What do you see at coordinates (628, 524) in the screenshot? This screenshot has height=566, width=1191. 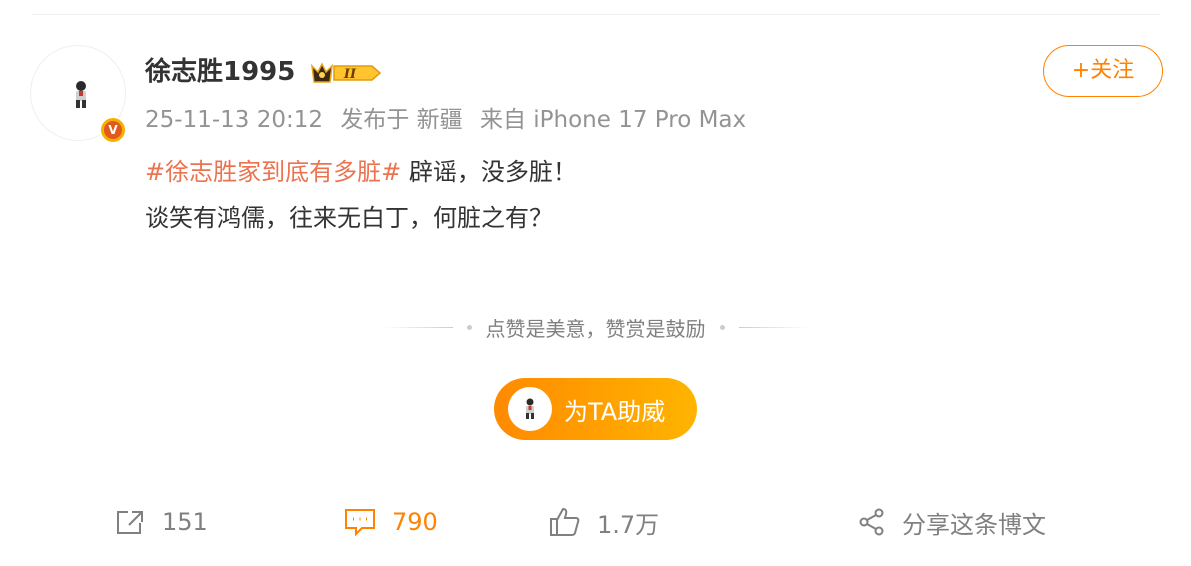 I see `like-count: 1.7万` at bounding box center [628, 524].